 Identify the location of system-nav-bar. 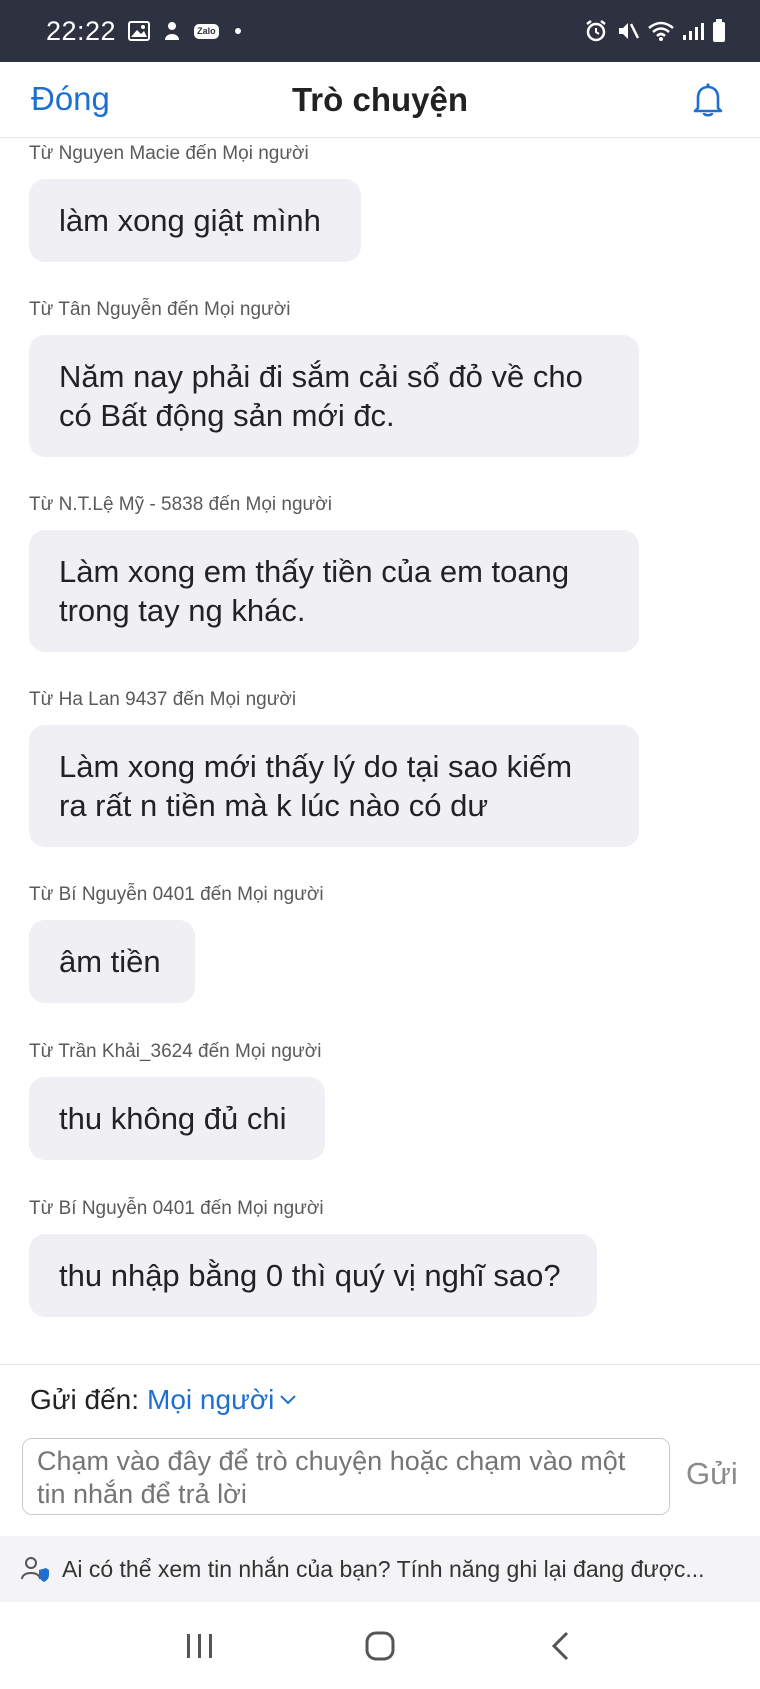
(380, 1645).